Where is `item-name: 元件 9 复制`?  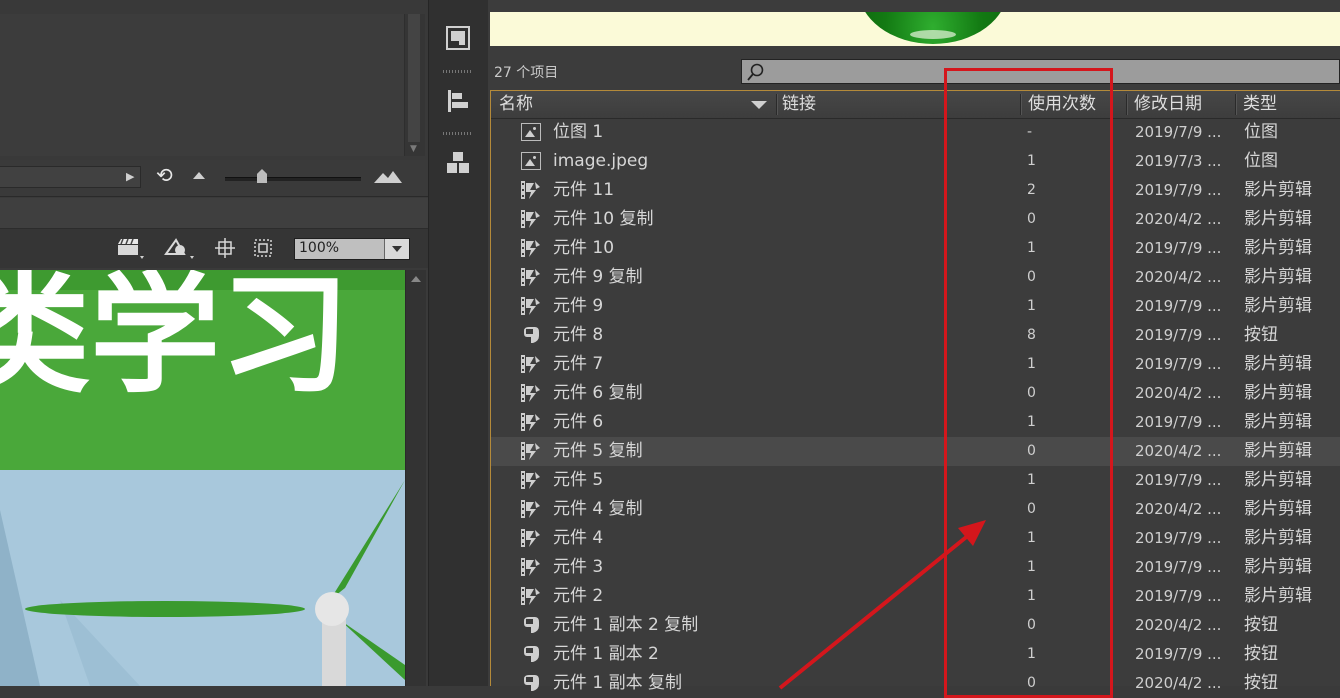
item-name: 元件 9 复制 is located at coordinates (598, 277).